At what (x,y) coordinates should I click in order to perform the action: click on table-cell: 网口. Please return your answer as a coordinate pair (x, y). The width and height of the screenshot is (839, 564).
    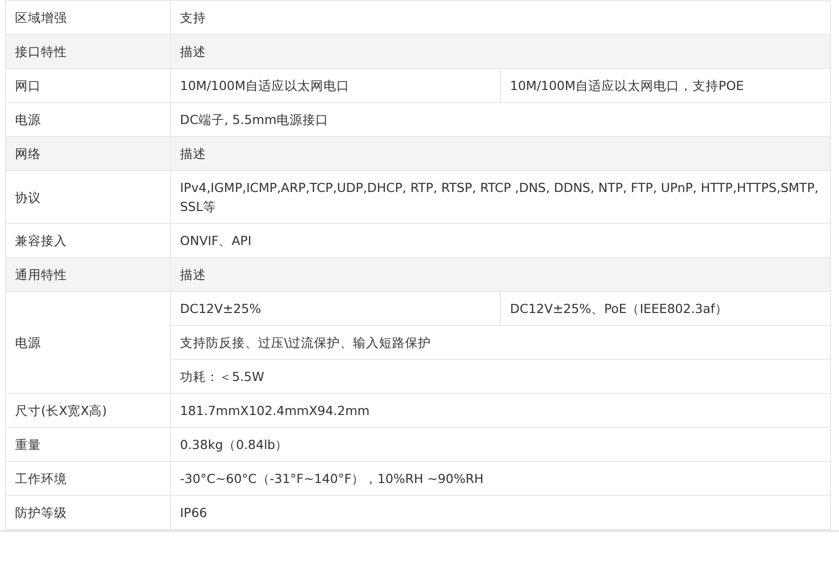
    Looking at the image, I should click on (88, 85).